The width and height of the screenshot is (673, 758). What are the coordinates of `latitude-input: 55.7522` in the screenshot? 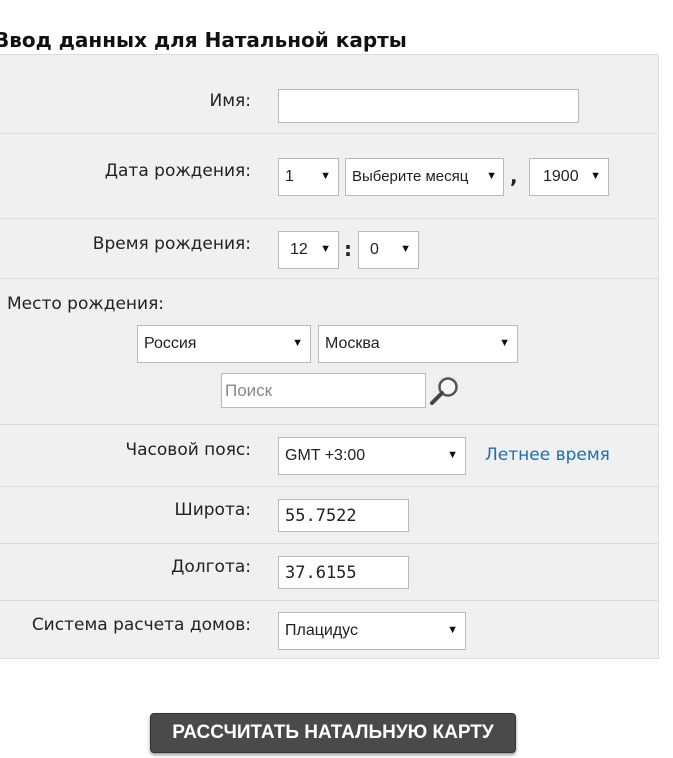 It's located at (343, 515).